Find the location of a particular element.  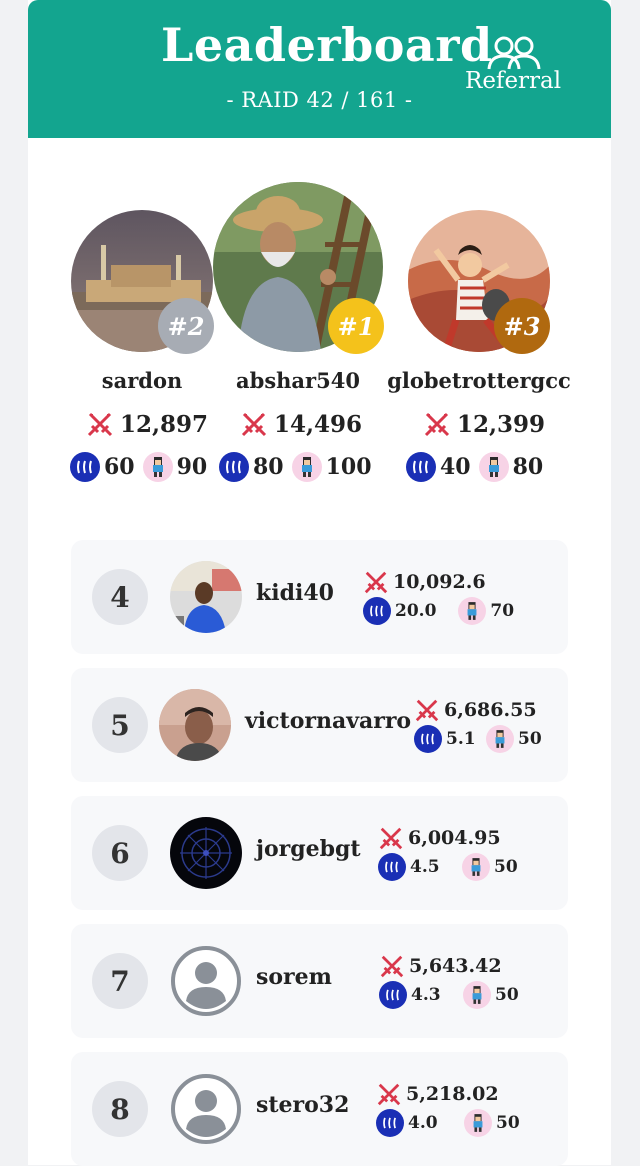

rank-number: 6 is located at coordinates (120, 853).